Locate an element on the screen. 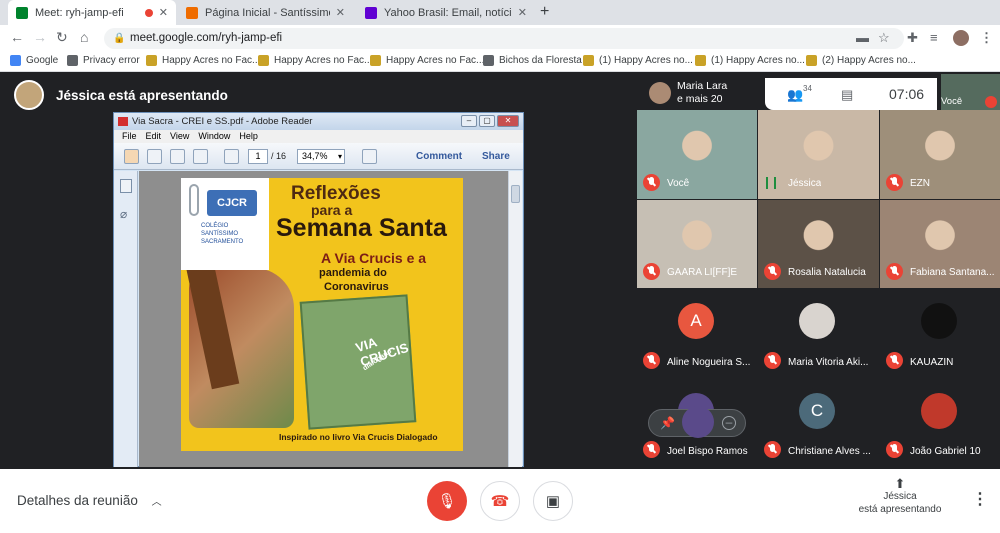 This screenshot has height=533, width=1000. scroll-thumb is located at coordinates (515, 194).